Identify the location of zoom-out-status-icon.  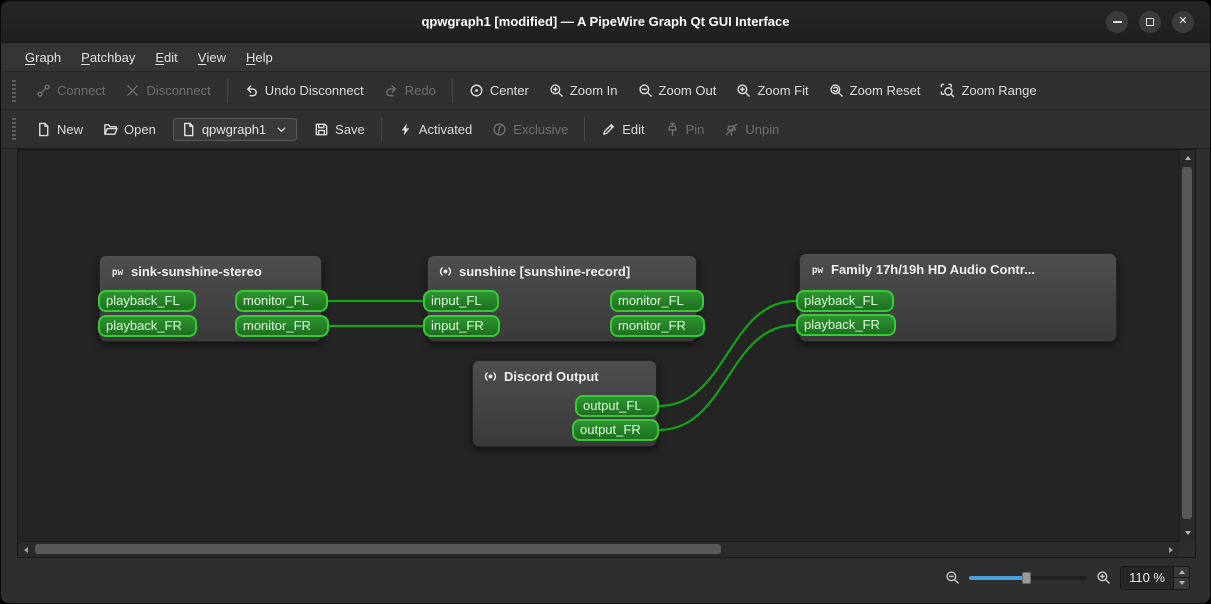
(952, 577).